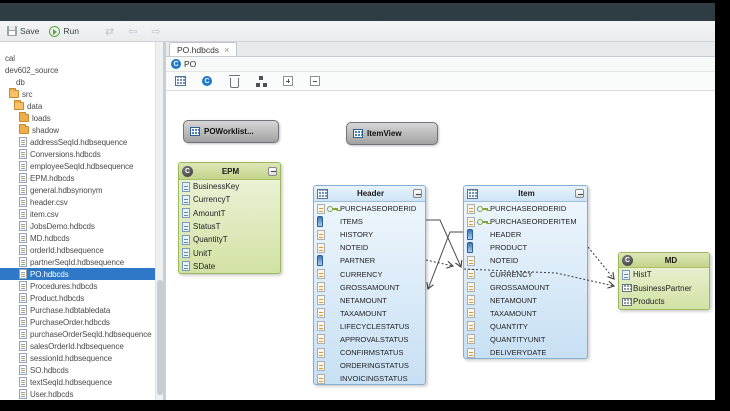 The width and height of the screenshot is (730, 411). I want to click on delete-button, so click(234, 81).